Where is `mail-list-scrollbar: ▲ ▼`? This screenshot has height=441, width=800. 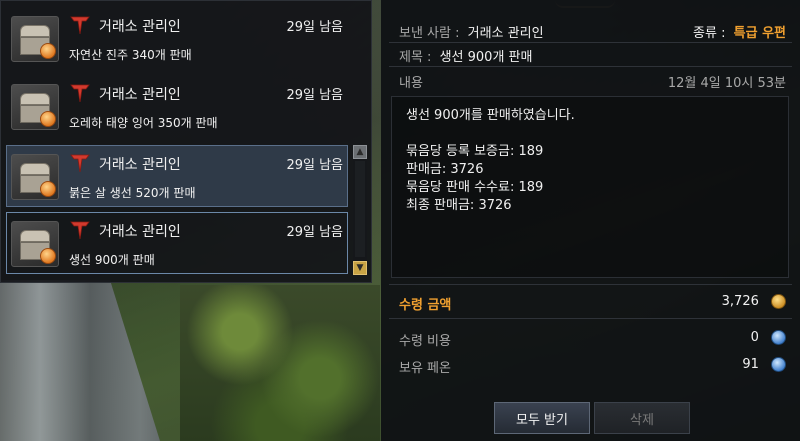 mail-list-scrollbar: ▲ ▼ is located at coordinates (360, 210).